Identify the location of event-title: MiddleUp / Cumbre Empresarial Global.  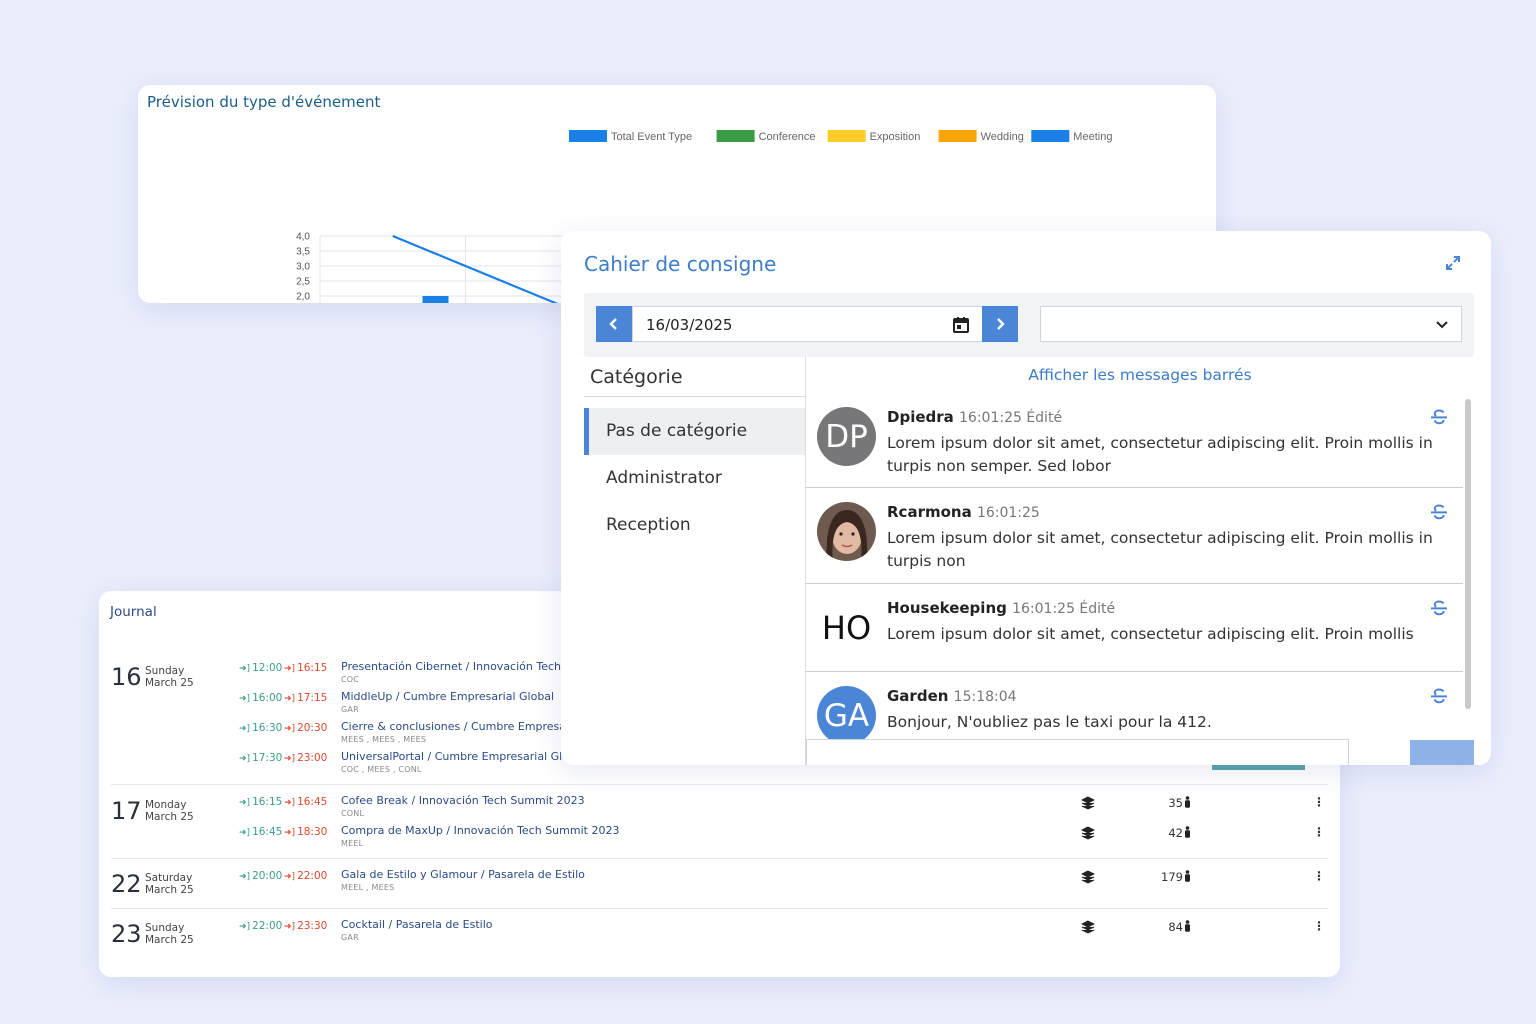
(447, 696).